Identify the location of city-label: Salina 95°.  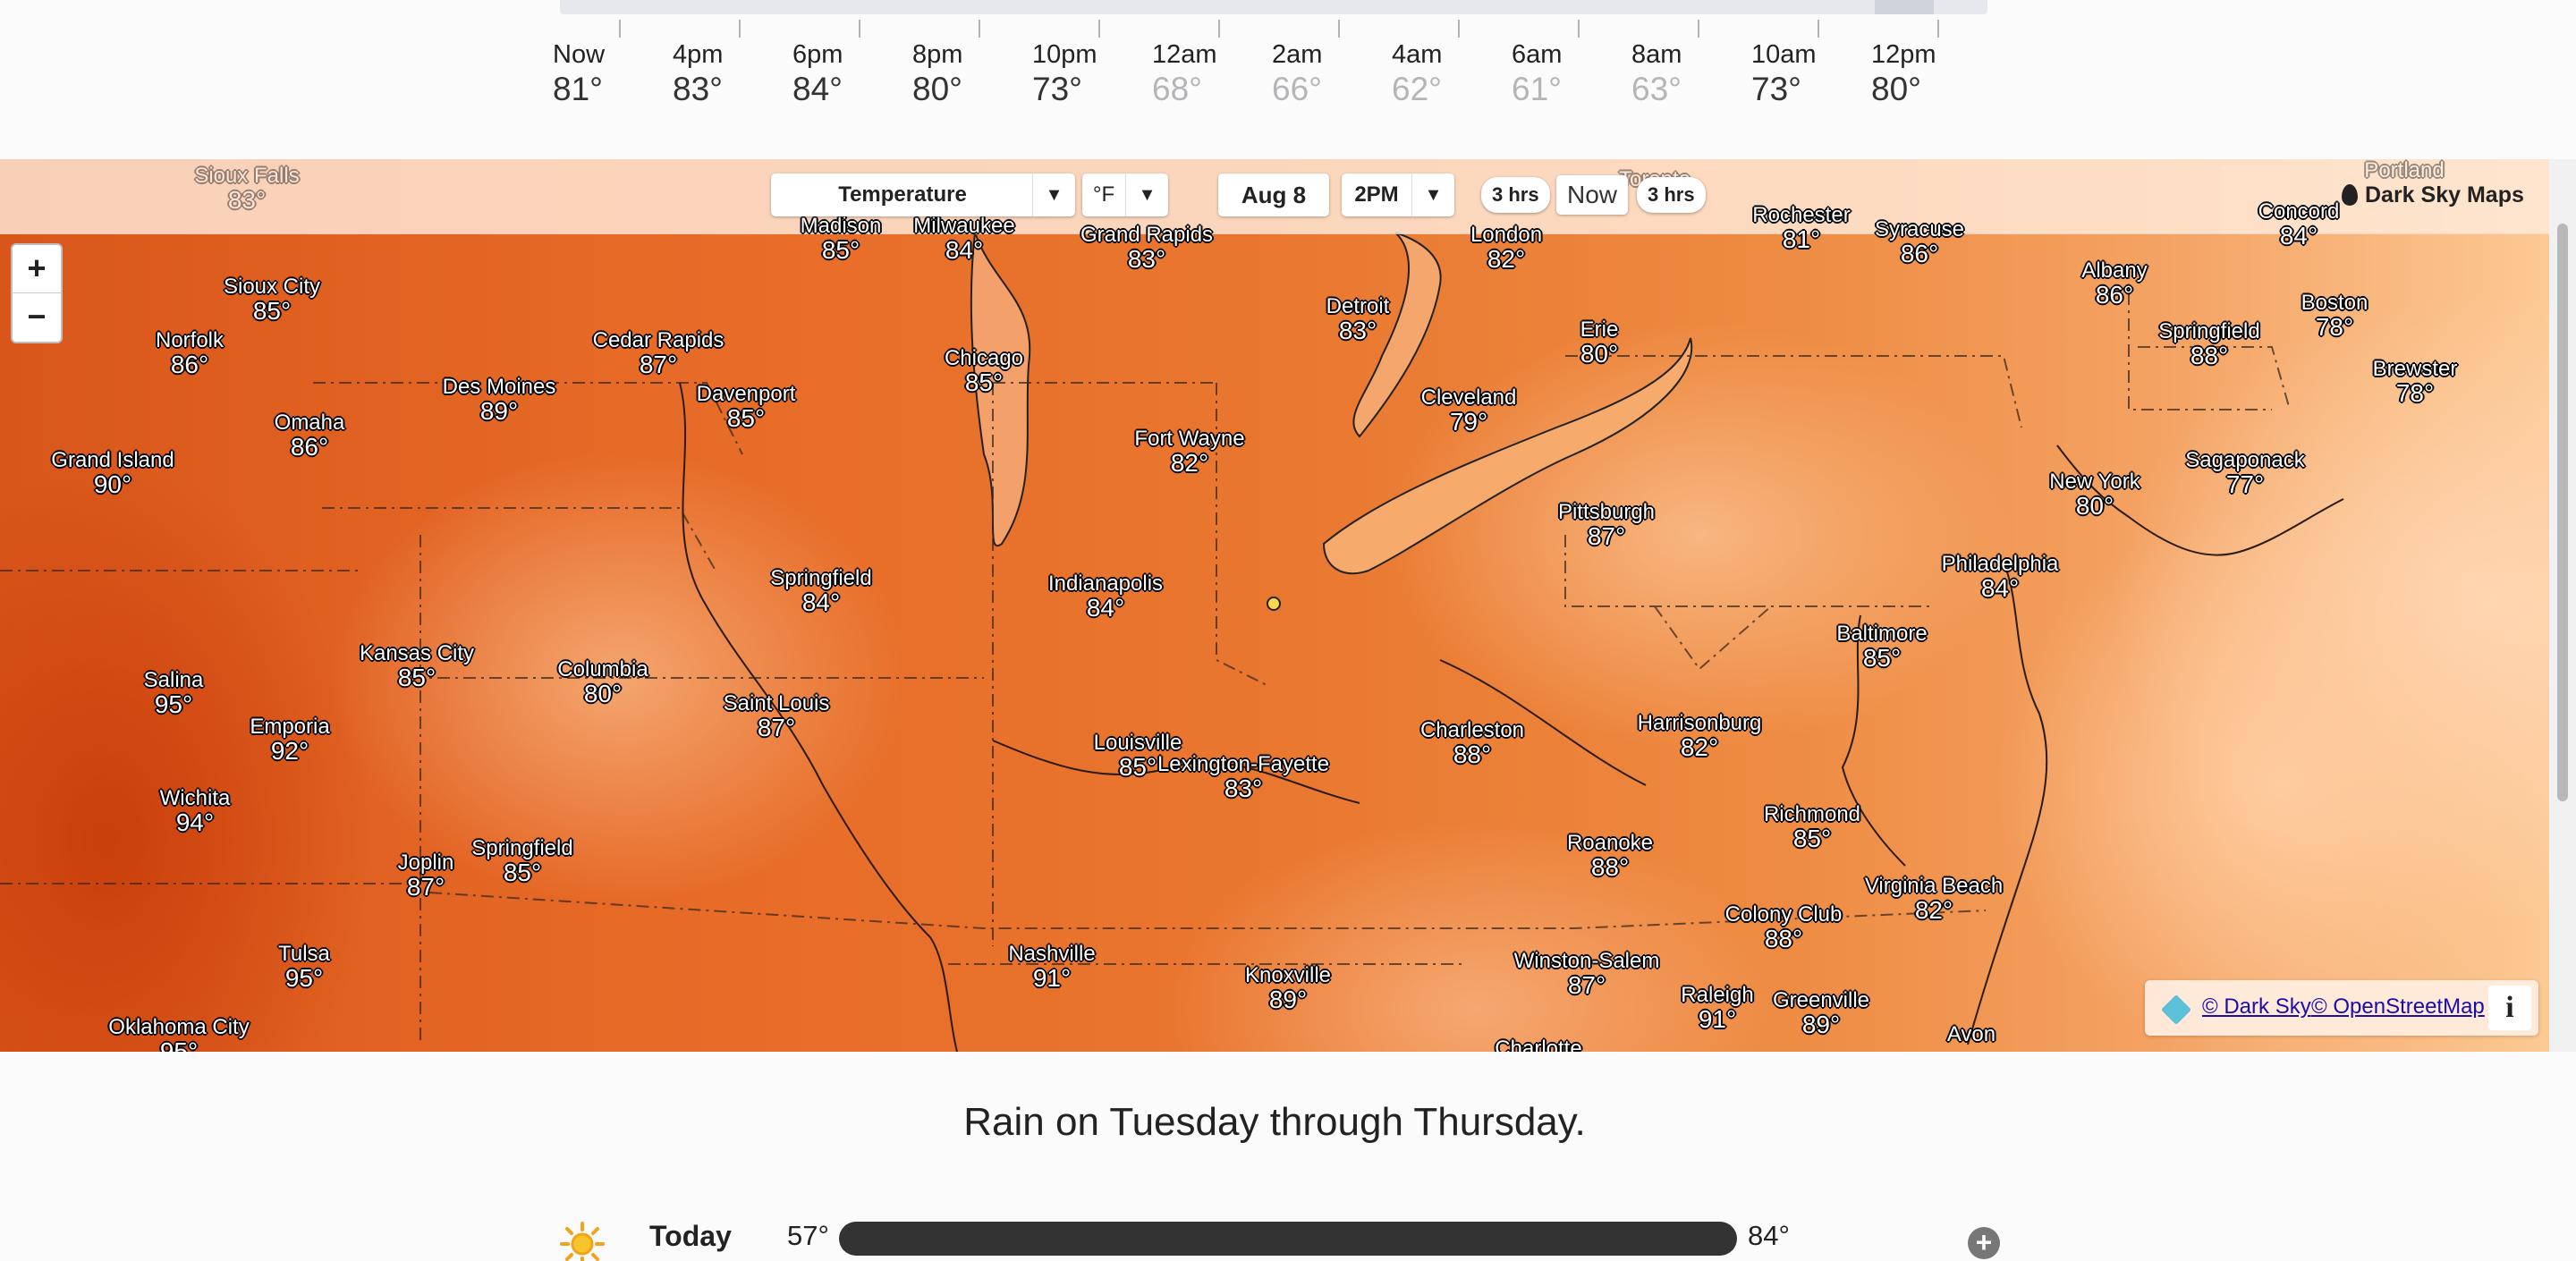
(174, 694).